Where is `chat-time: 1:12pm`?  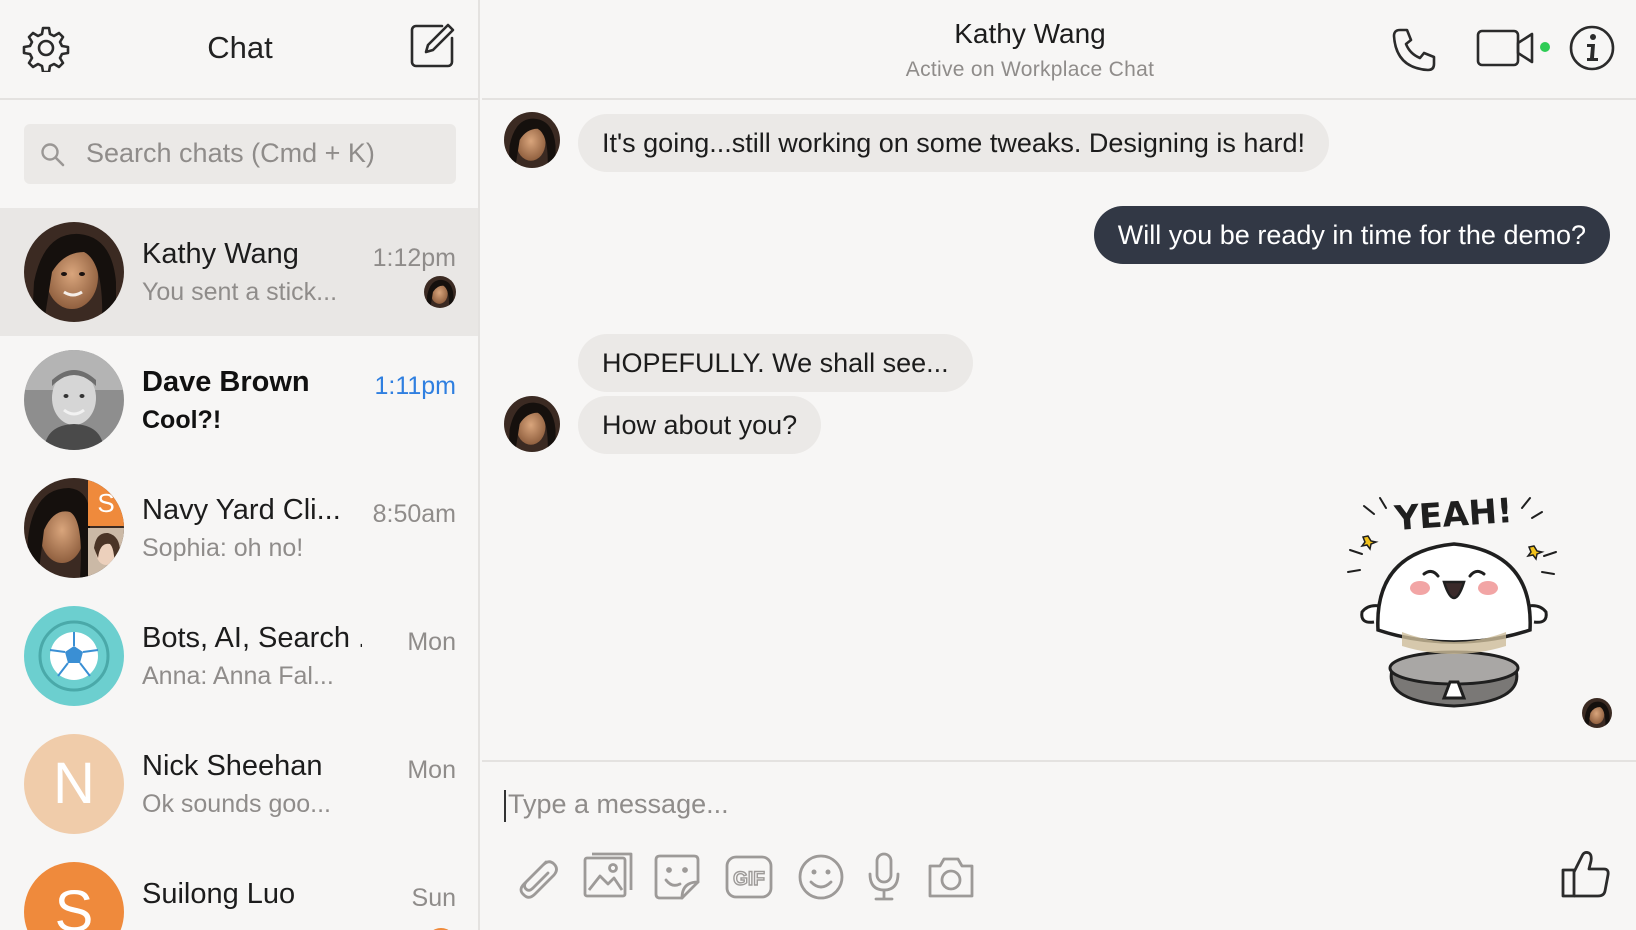 chat-time: 1:12pm is located at coordinates (414, 258).